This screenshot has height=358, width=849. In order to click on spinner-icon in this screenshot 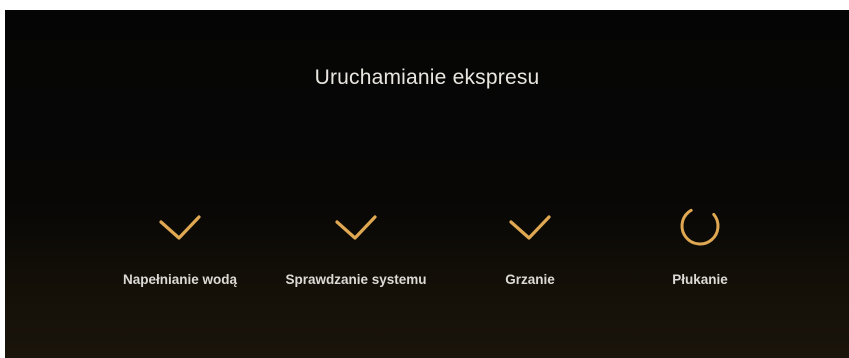, I will do `click(700, 225)`.